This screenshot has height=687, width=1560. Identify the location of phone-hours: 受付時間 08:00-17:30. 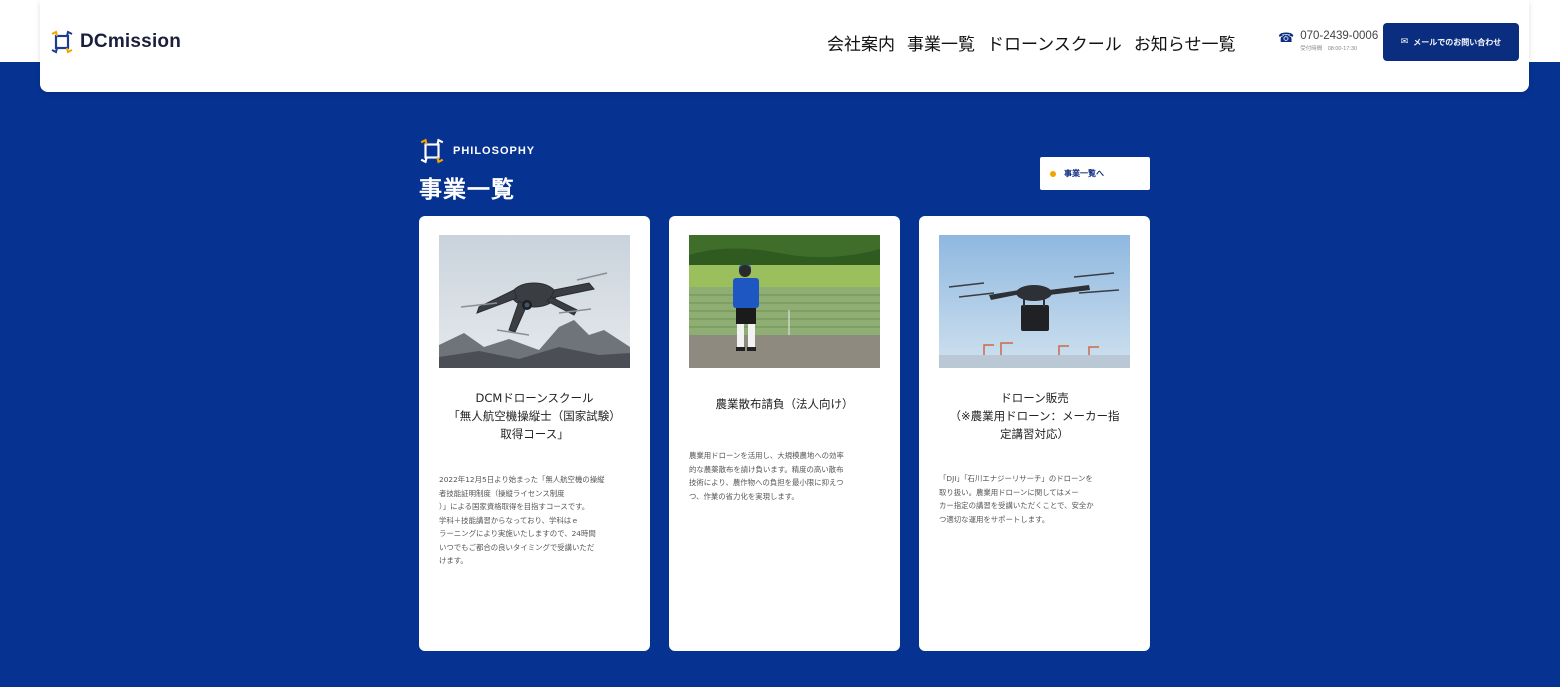
(1329, 49).